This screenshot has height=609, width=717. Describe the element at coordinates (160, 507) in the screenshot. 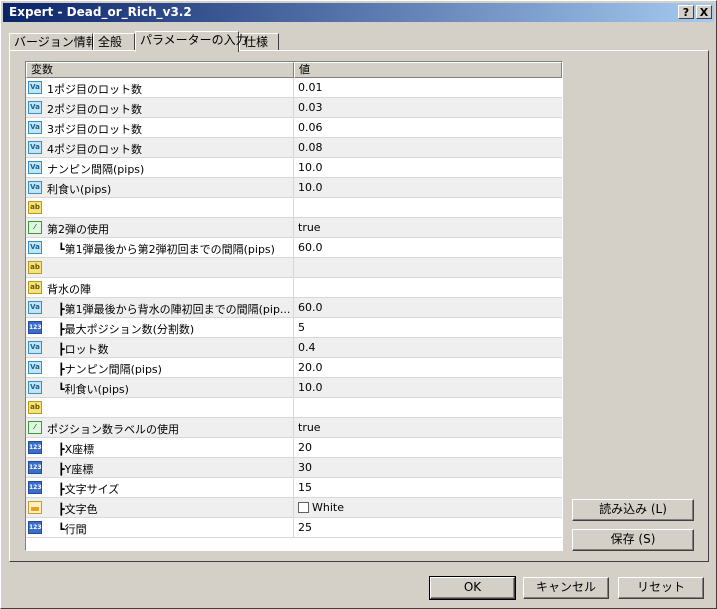

I see `variable-cell: ┣文字色` at that location.